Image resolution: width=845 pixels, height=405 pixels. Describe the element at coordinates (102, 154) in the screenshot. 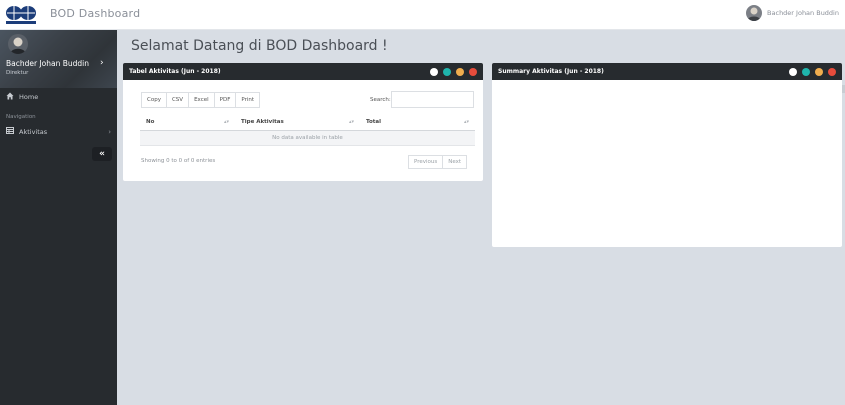

I see `sidebar-collapse-button: «` at that location.